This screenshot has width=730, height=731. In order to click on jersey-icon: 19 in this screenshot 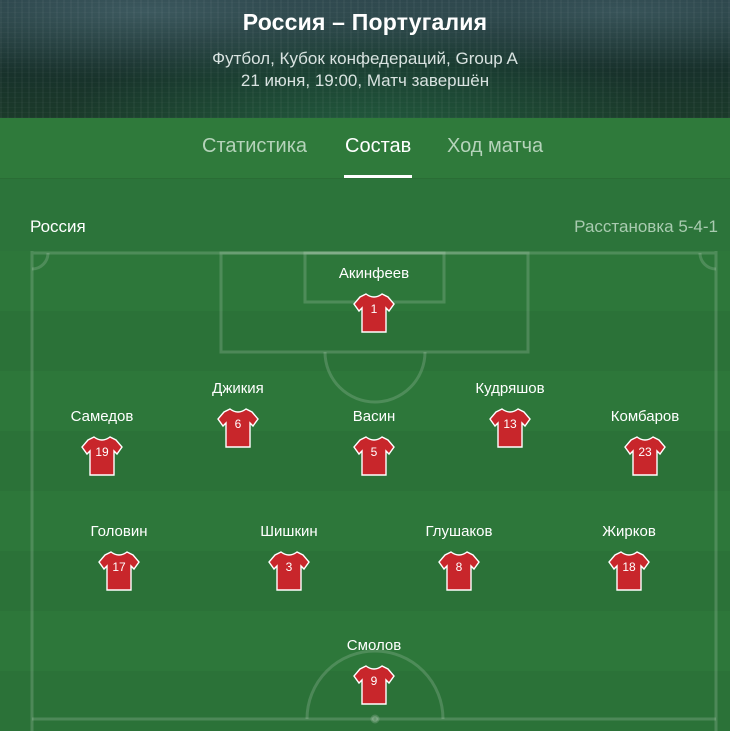, I will do `click(102, 455)`.